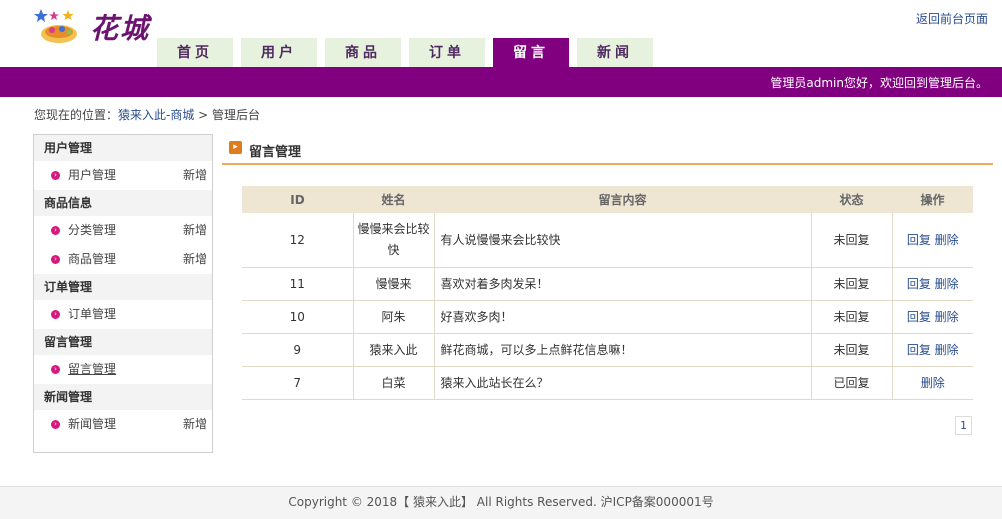 The image size is (1002, 519). What do you see at coordinates (123, 230) in the screenshot?
I see `sidebar-item-category-manage: › 分类管理 新增` at bounding box center [123, 230].